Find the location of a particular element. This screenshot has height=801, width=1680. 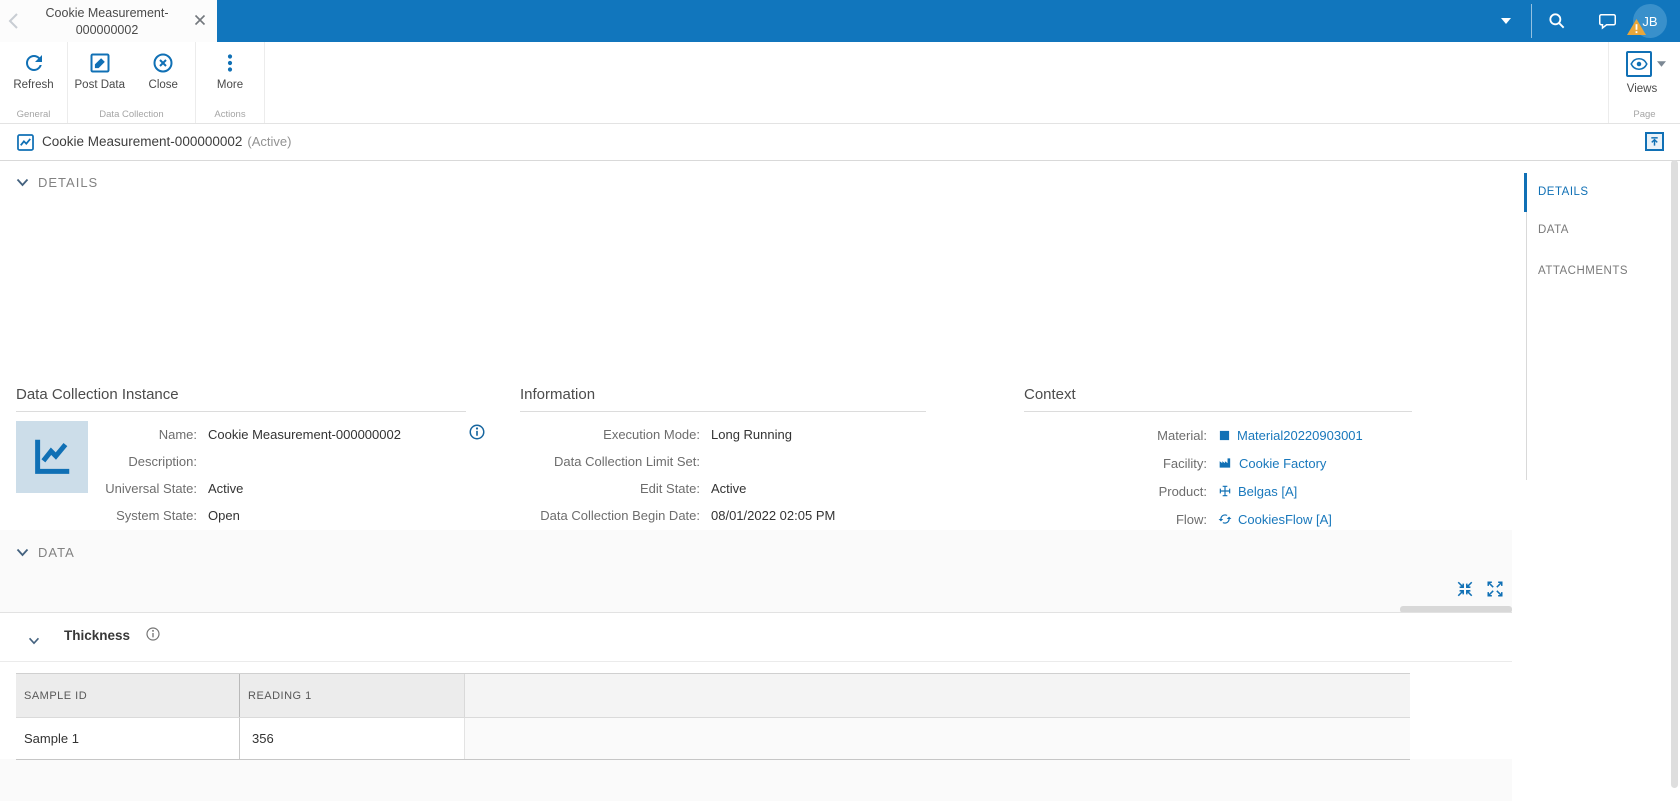

details-section-toggle: DETAILS is located at coordinates (57, 182).